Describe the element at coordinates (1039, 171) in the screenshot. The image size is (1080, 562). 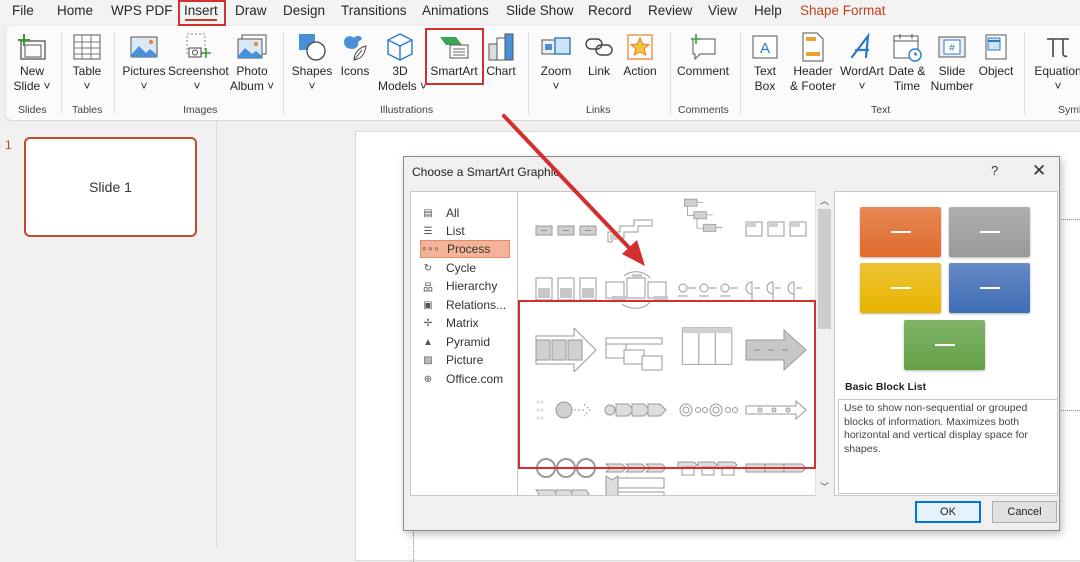
I see `close-button: ✕` at that location.